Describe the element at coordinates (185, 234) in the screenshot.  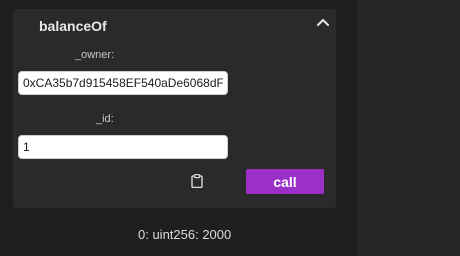
I see `call-result: 0: uint256: 2000` at that location.